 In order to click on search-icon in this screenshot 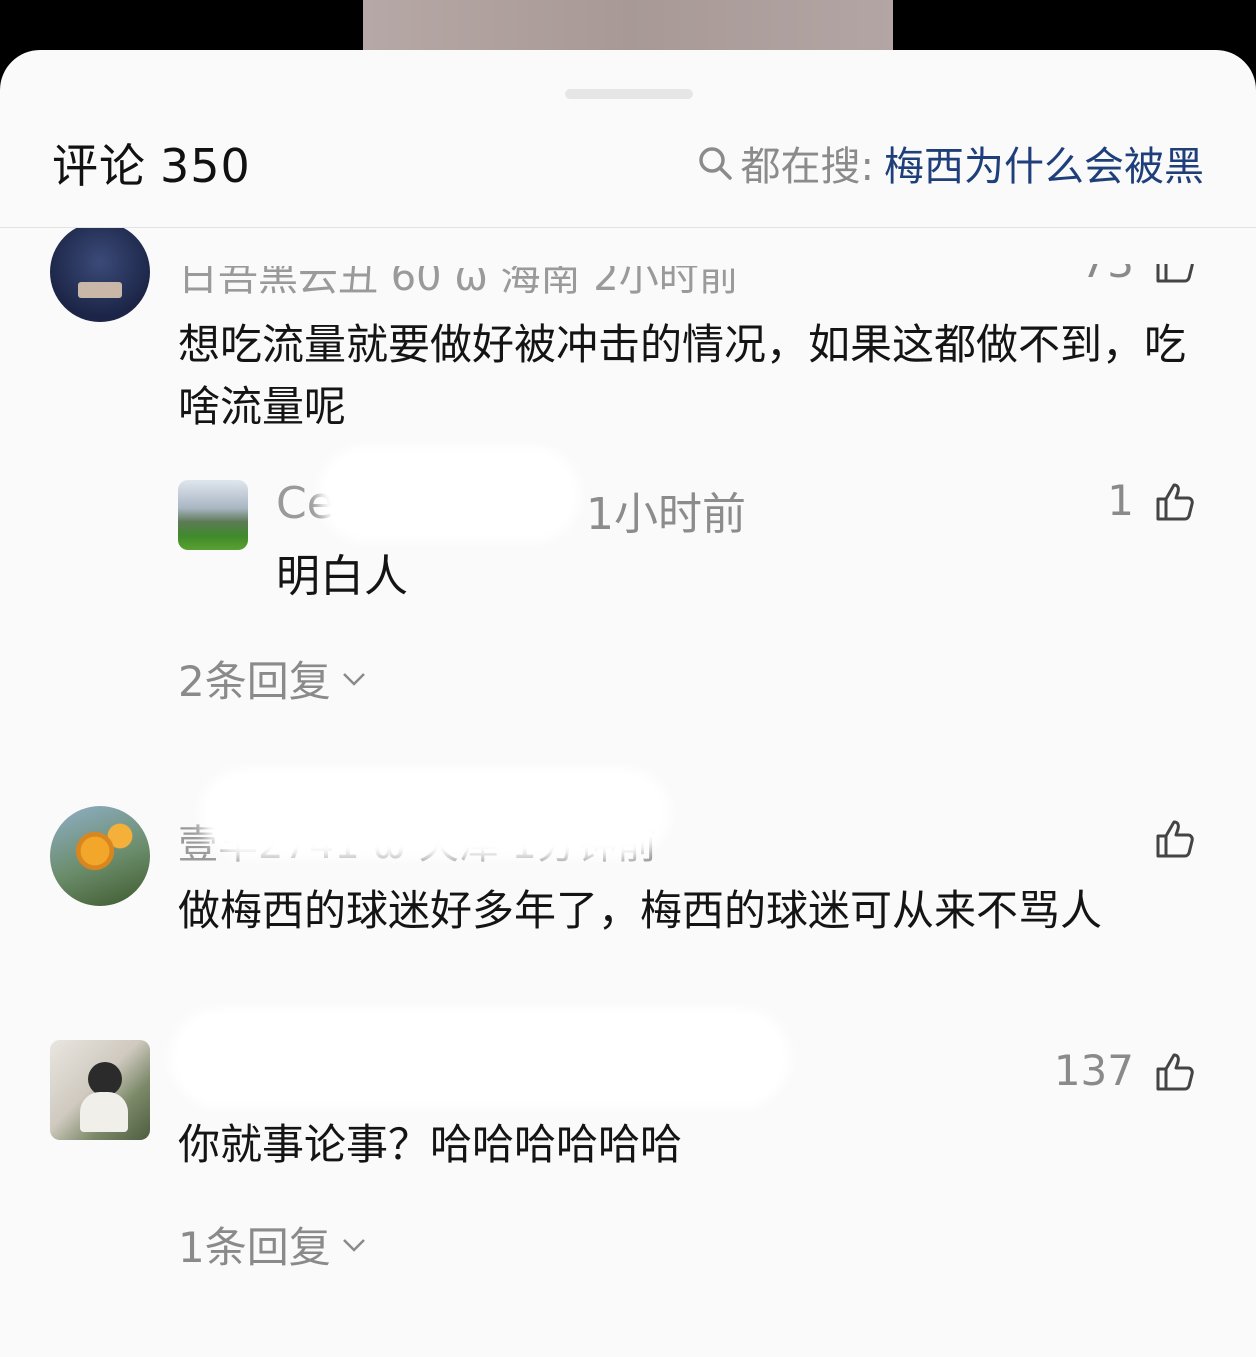, I will do `click(715, 163)`.